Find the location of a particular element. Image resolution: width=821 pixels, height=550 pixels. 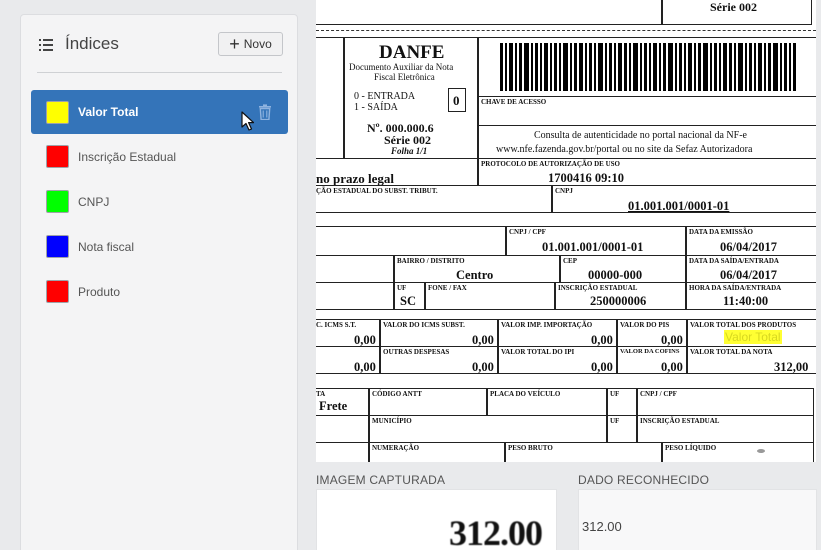

recognized-data-value: 312.00 is located at coordinates (602, 526).